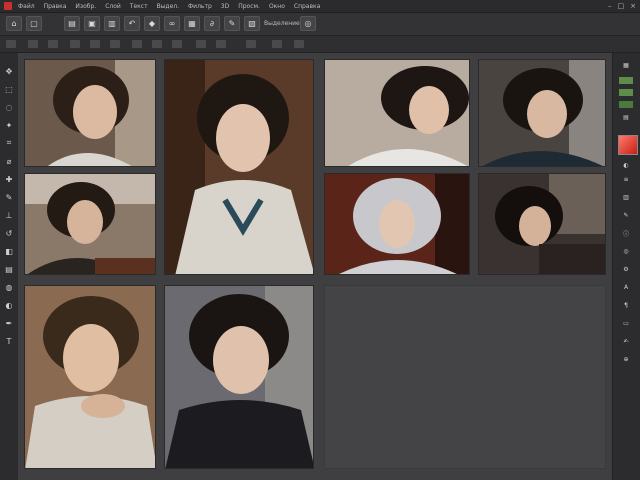 The width and height of the screenshot is (640, 480). What do you see at coordinates (299, 44) in the screenshot?
I see `option-extra-icon` at bounding box center [299, 44].